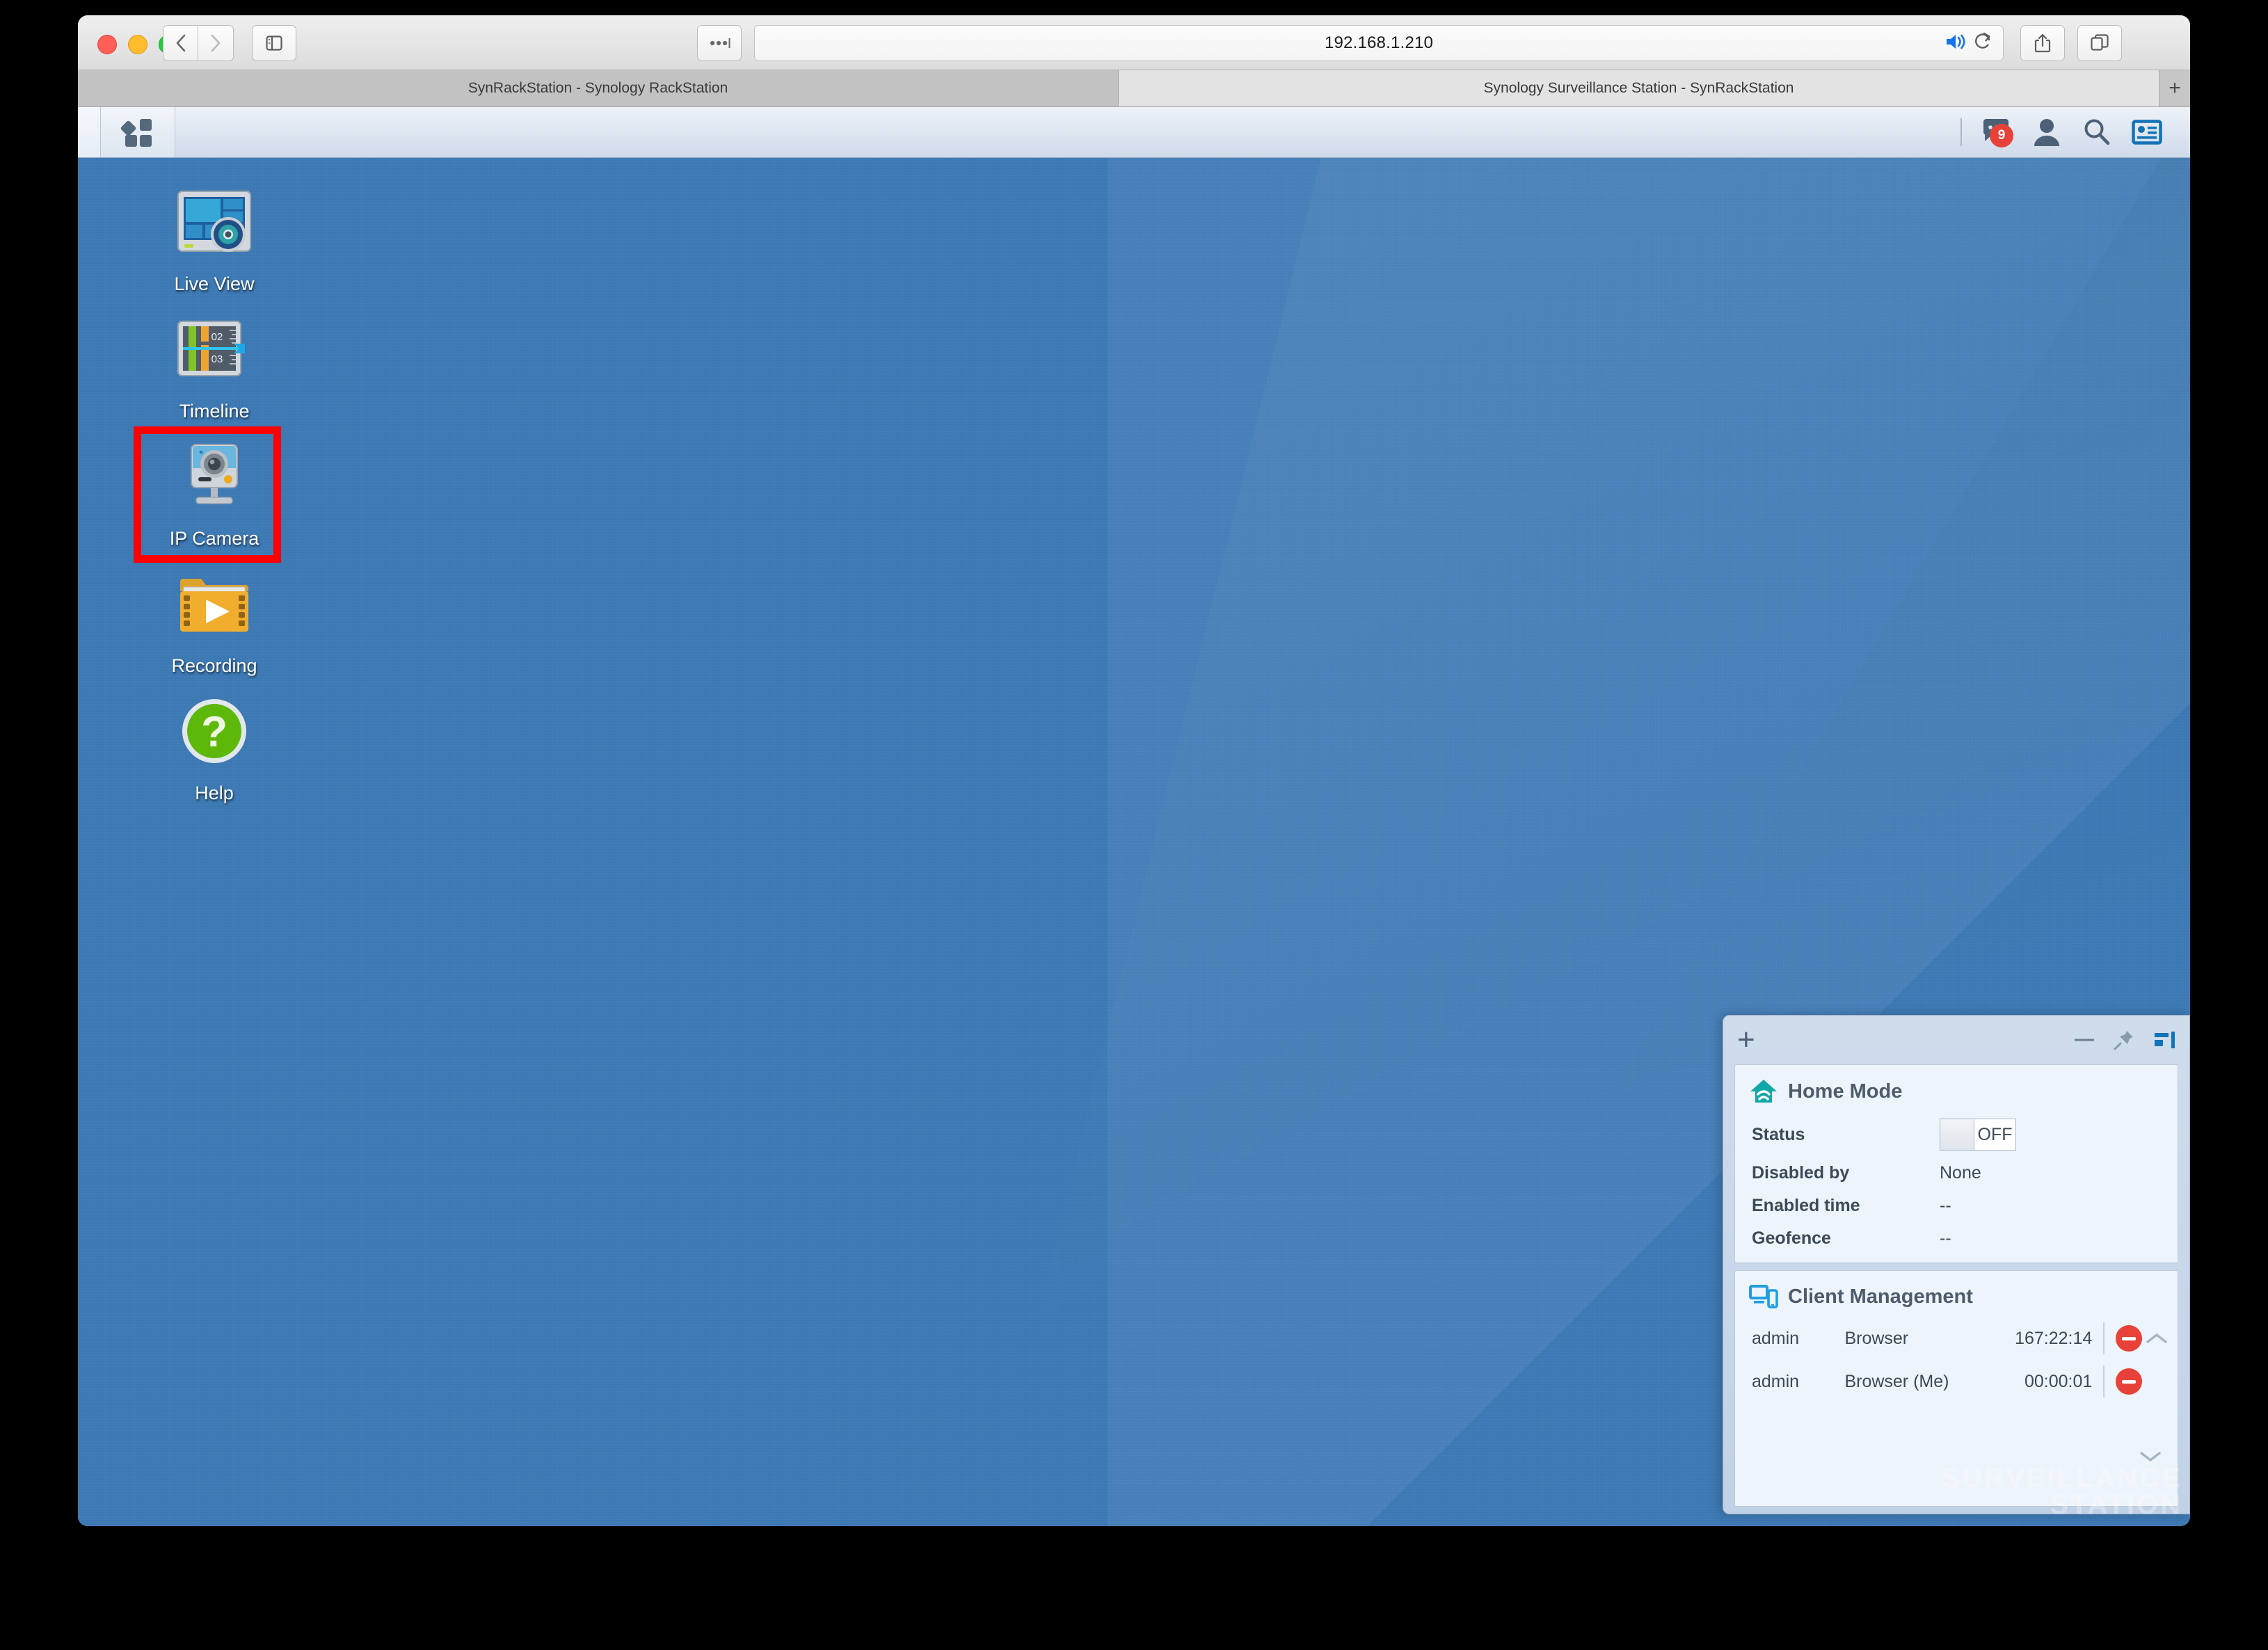  Describe the element at coordinates (1956, 1040) in the screenshot. I see `widget-panel-header: +` at that location.